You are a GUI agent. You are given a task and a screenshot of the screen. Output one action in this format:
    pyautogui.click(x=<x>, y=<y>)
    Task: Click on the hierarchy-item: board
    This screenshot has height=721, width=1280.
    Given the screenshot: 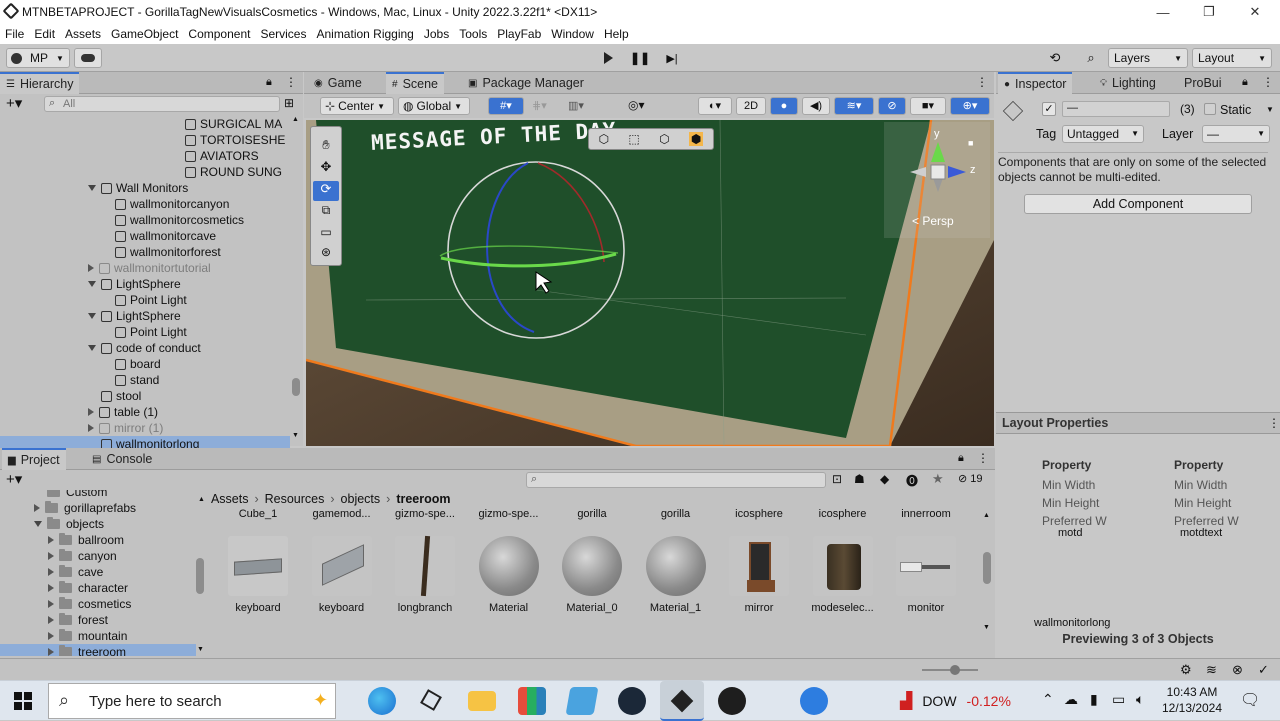 What is the action you would take?
    pyautogui.click(x=145, y=364)
    